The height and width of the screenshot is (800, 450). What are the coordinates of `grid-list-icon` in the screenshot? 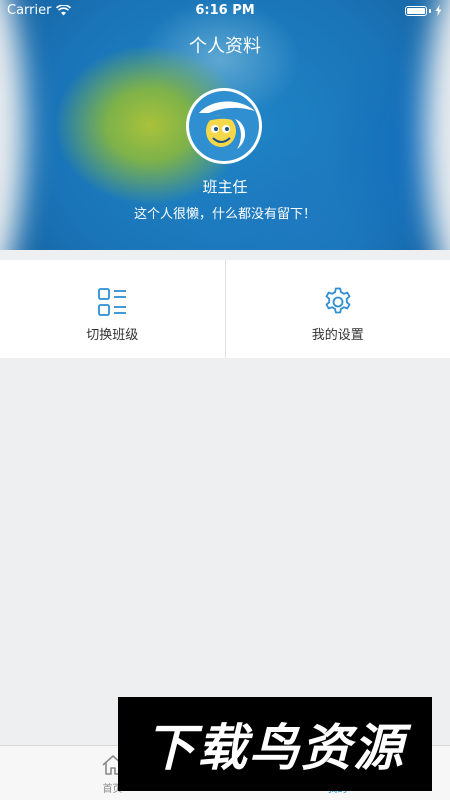 It's located at (112, 302).